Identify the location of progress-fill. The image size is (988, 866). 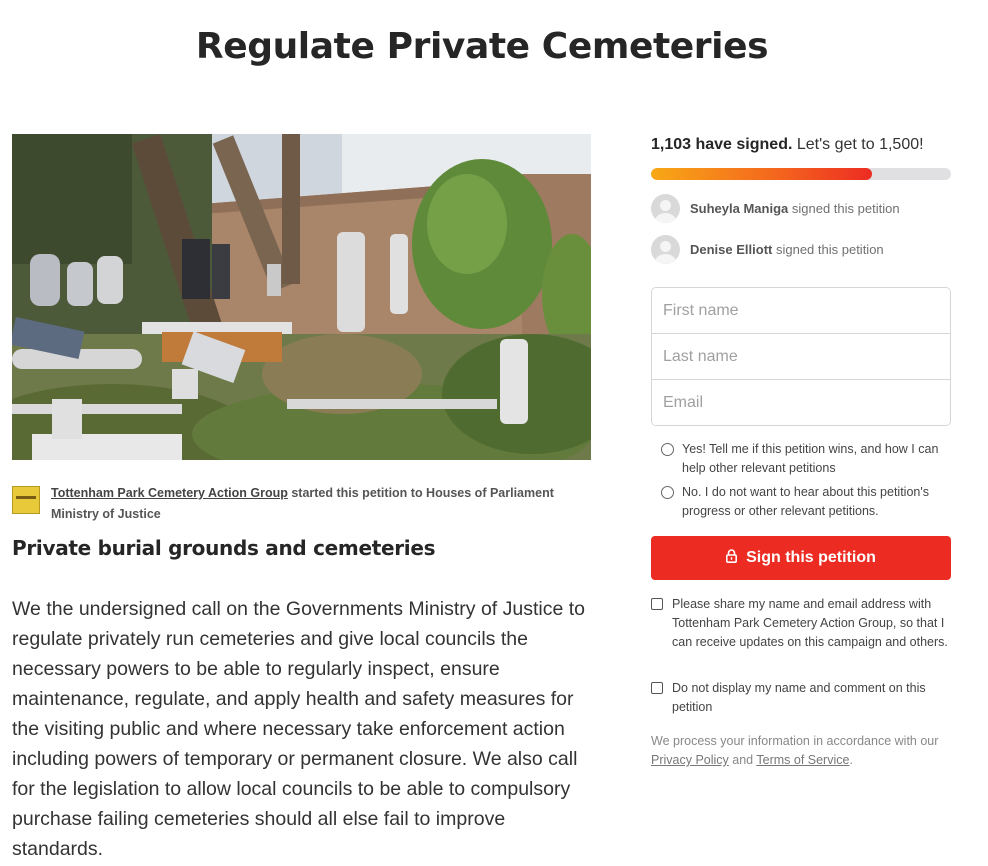
(761, 174).